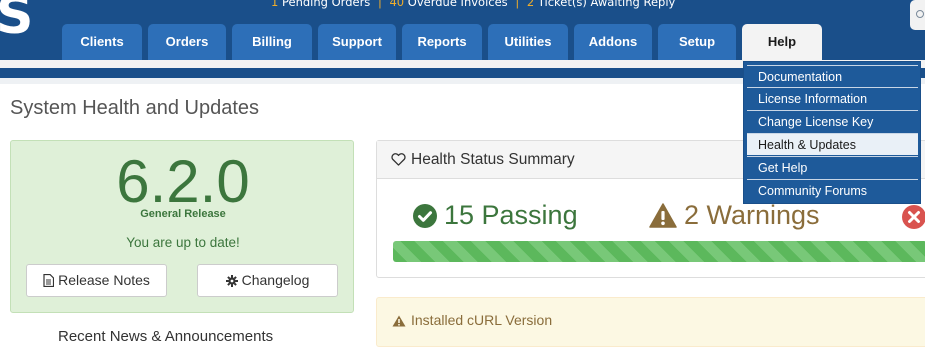 This screenshot has height=347, width=925. What do you see at coordinates (425, 216) in the screenshot?
I see `check-circle-icon` at bounding box center [425, 216].